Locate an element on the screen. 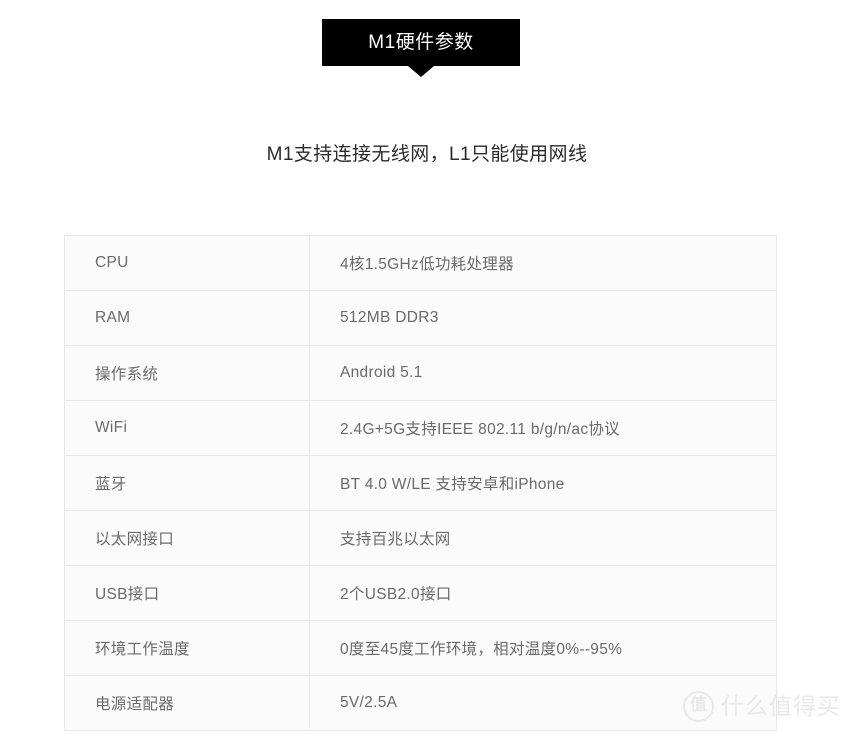 The height and width of the screenshot is (734, 854). banner-arrow-down-icon is located at coordinates (421, 71).